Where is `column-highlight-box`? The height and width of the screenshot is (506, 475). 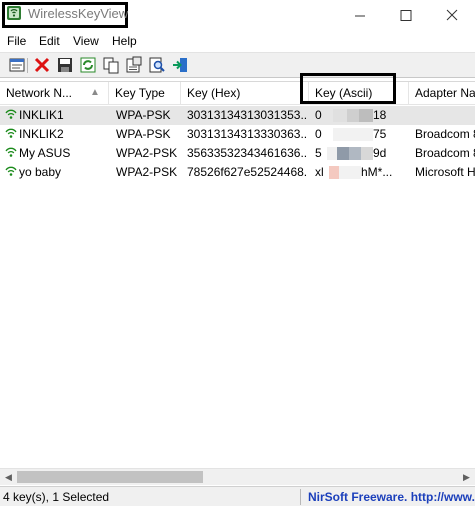
column-highlight-box is located at coordinates (348, 88).